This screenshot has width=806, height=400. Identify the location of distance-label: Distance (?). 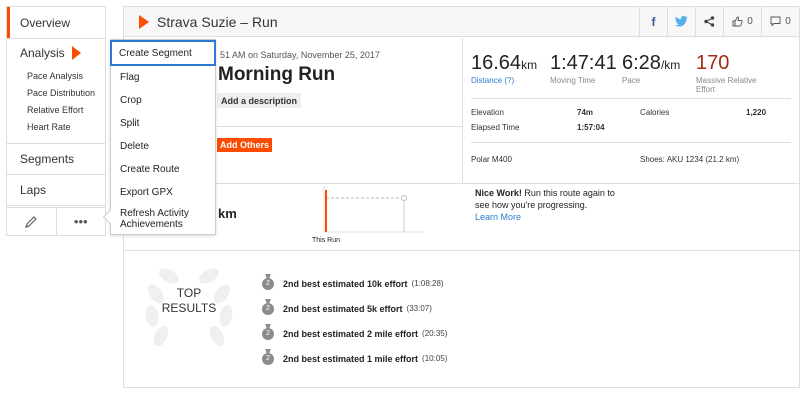
(504, 80).